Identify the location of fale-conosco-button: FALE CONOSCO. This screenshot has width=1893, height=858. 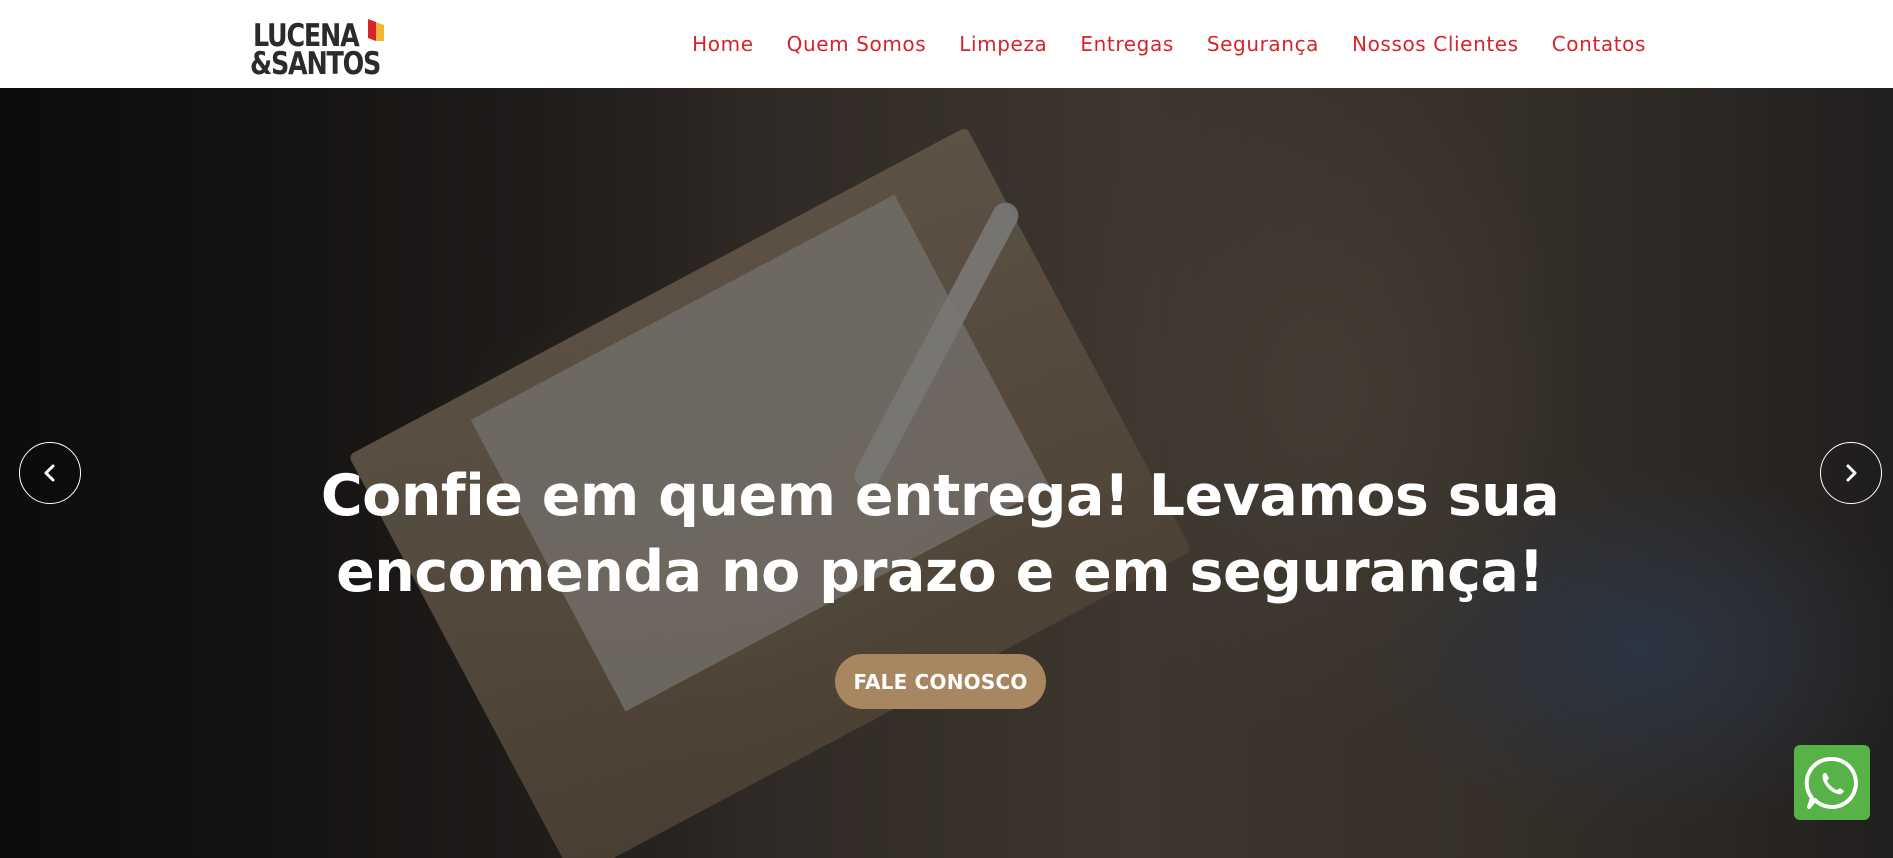
(940, 681).